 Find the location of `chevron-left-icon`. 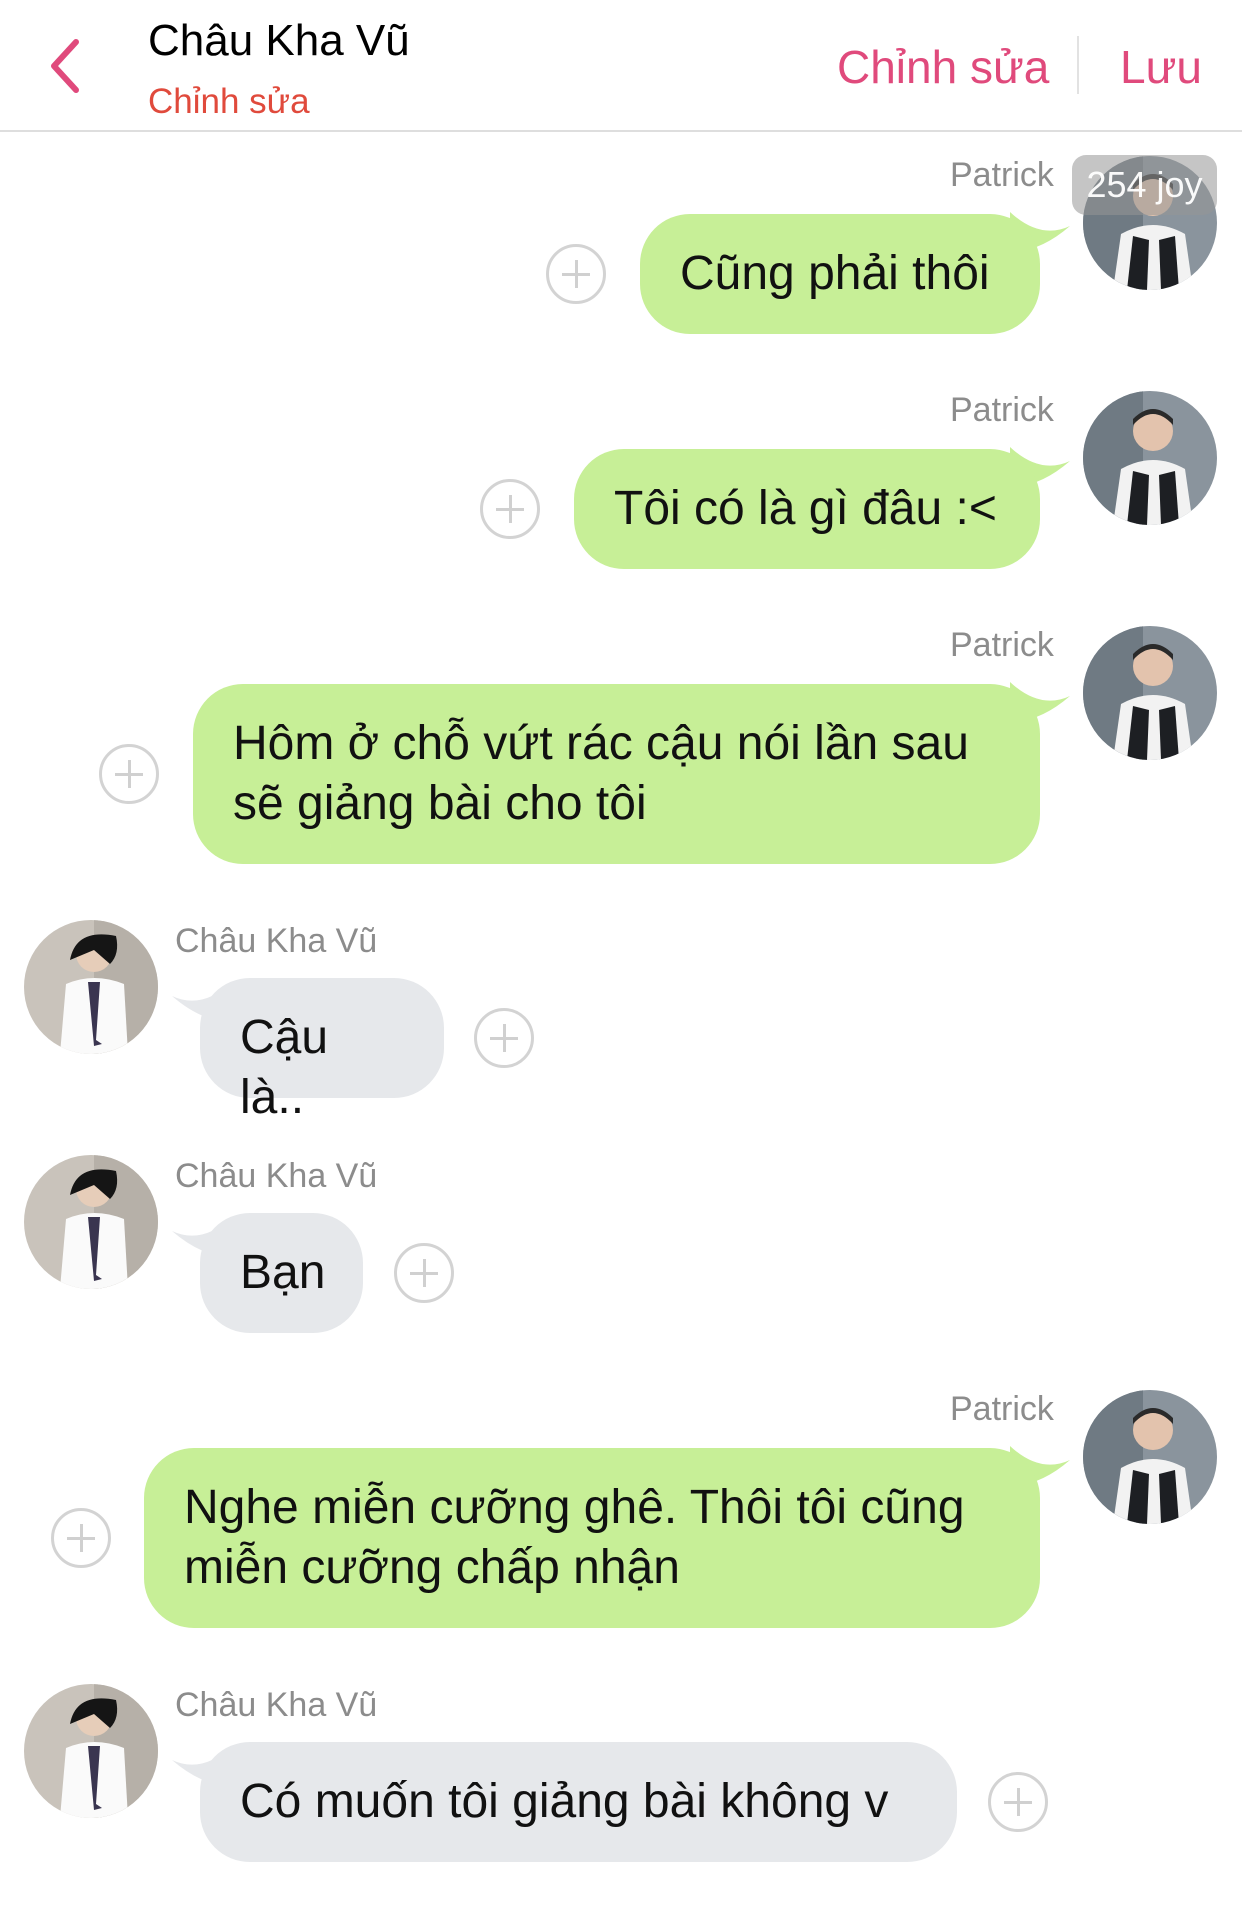

chevron-left-icon is located at coordinates (65, 66).